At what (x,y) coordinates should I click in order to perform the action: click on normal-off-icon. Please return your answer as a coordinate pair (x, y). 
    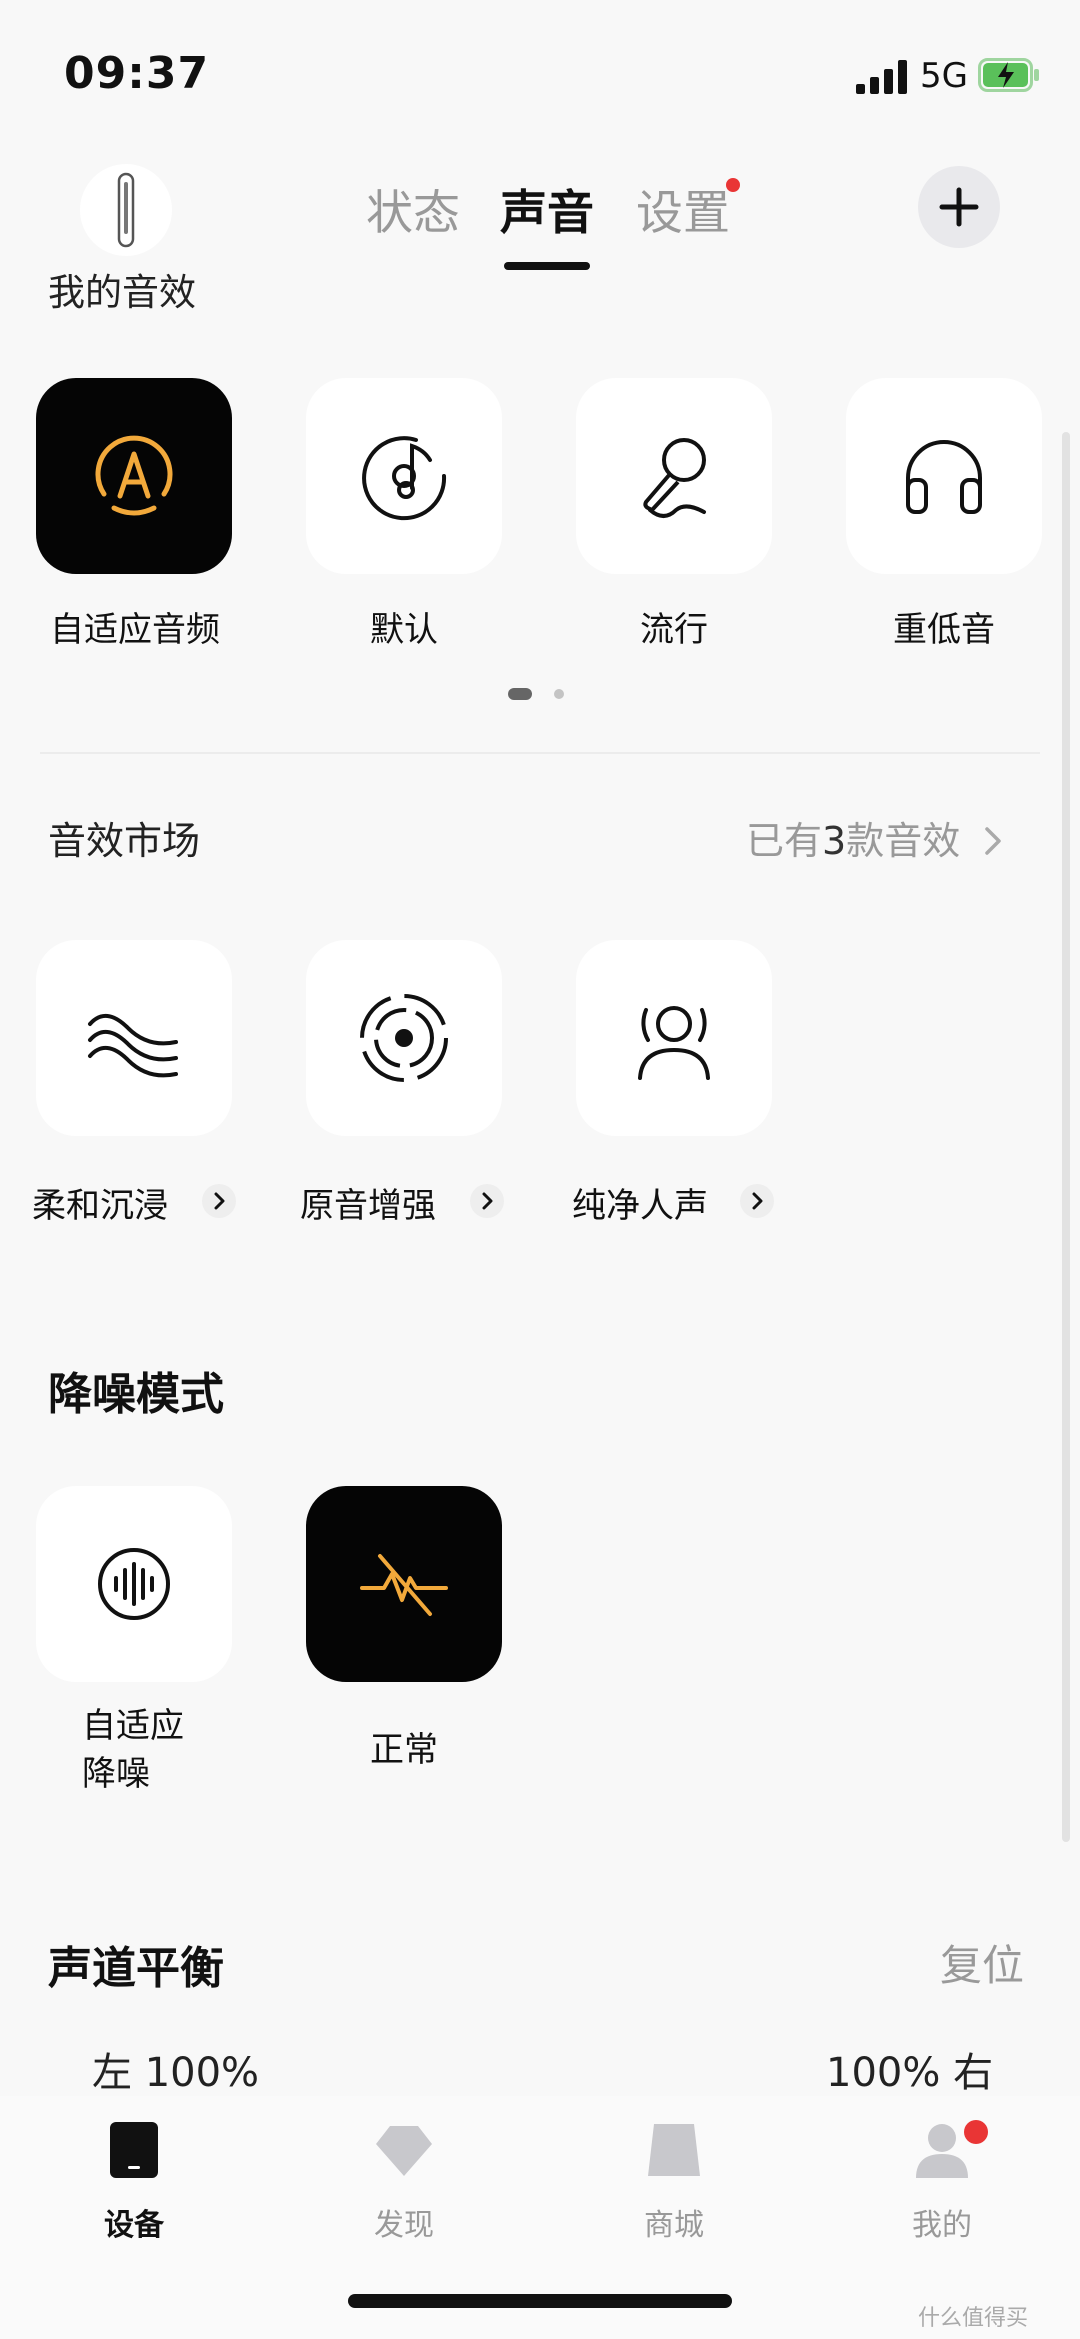
    Looking at the image, I should click on (404, 1585).